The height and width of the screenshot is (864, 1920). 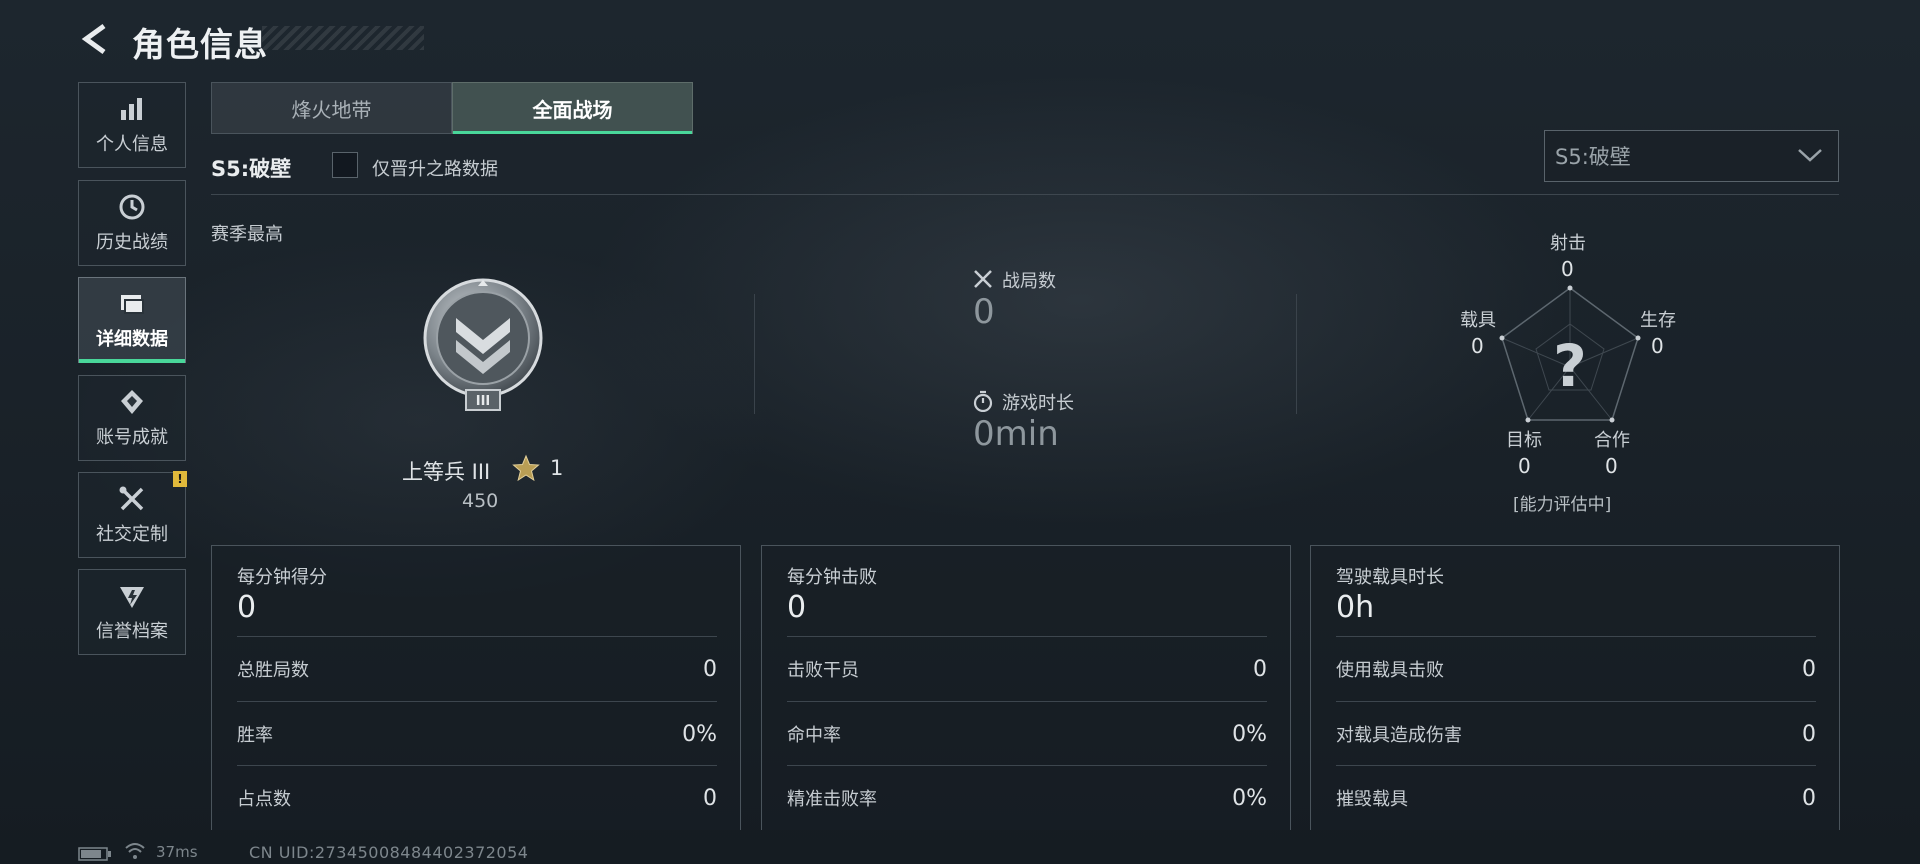 What do you see at coordinates (132, 144) in the screenshot?
I see `sidebar-item-label: 个人信息` at bounding box center [132, 144].